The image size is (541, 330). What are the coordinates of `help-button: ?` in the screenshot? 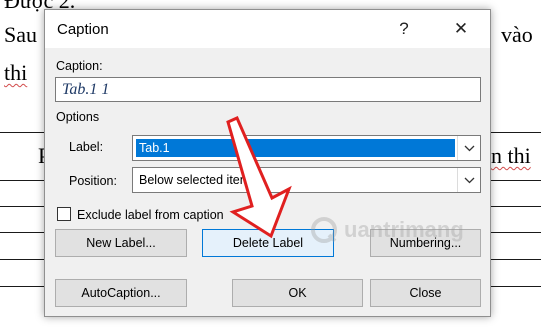 It's located at (404, 29).